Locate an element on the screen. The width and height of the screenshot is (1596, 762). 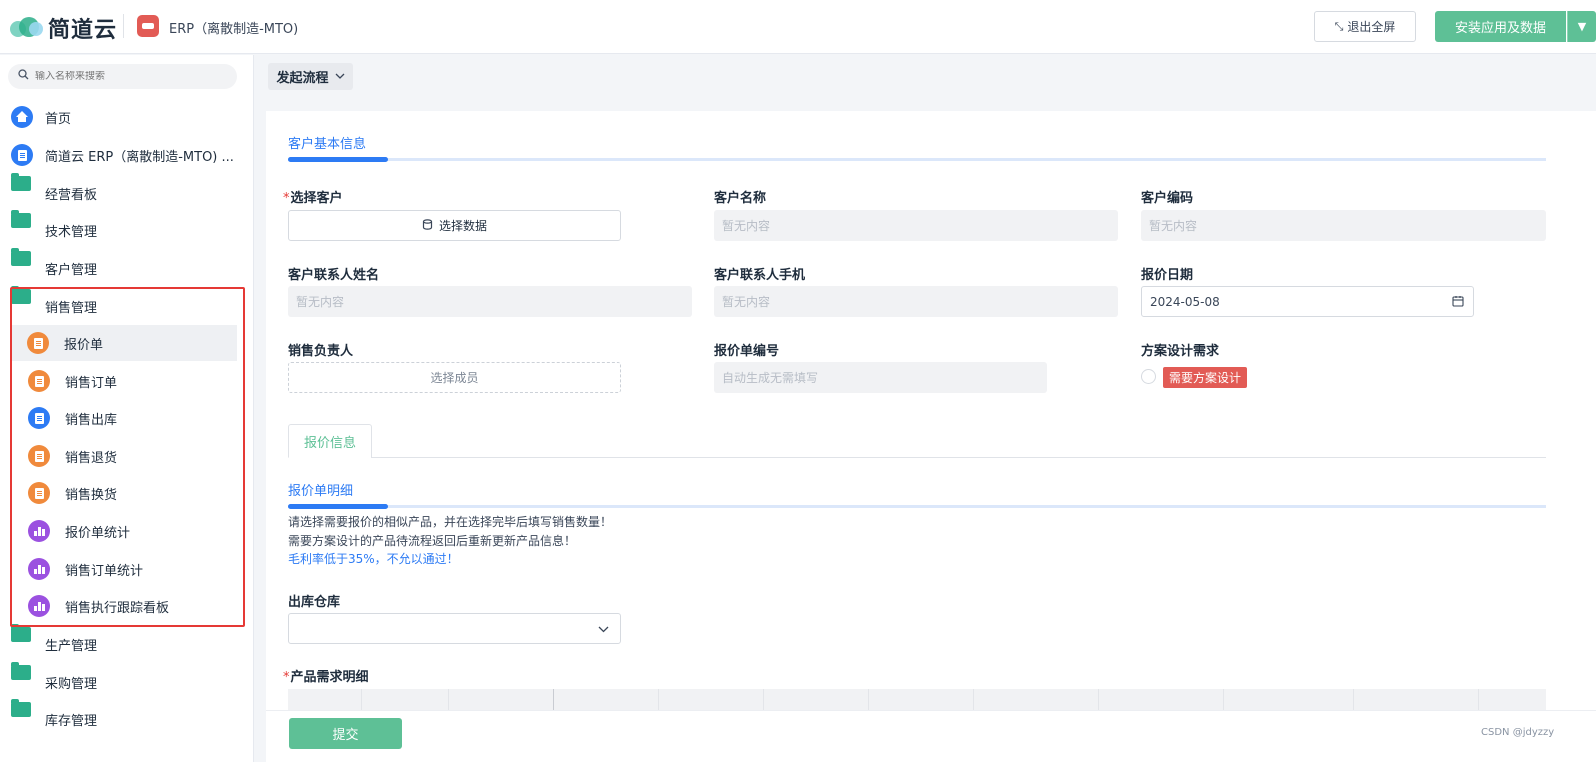
sidebar-item-label: 技术管理 is located at coordinates (71, 232).